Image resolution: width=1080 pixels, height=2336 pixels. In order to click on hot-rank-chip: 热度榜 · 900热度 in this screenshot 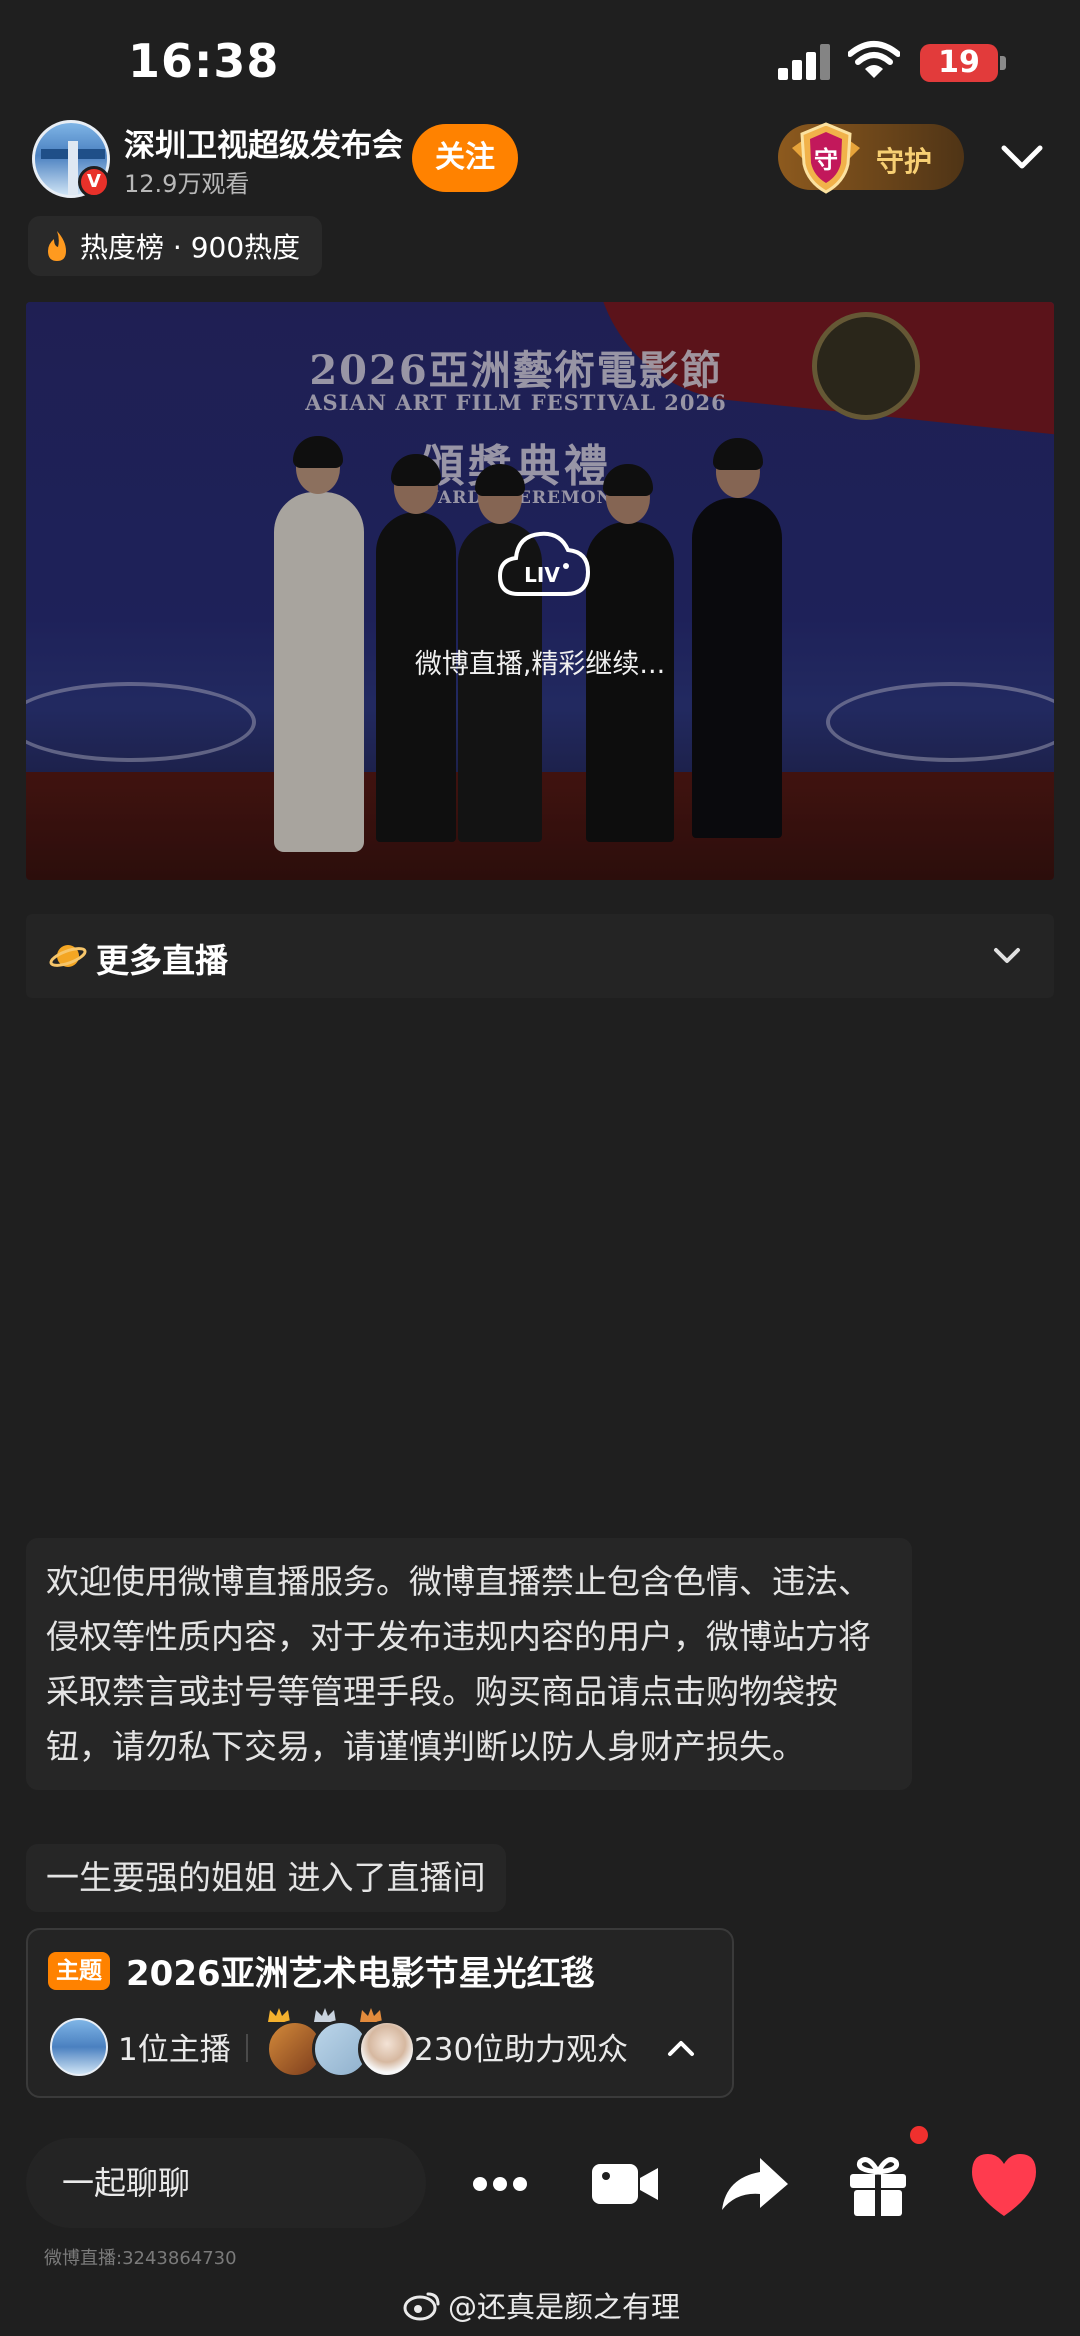, I will do `click(175, 246)`.